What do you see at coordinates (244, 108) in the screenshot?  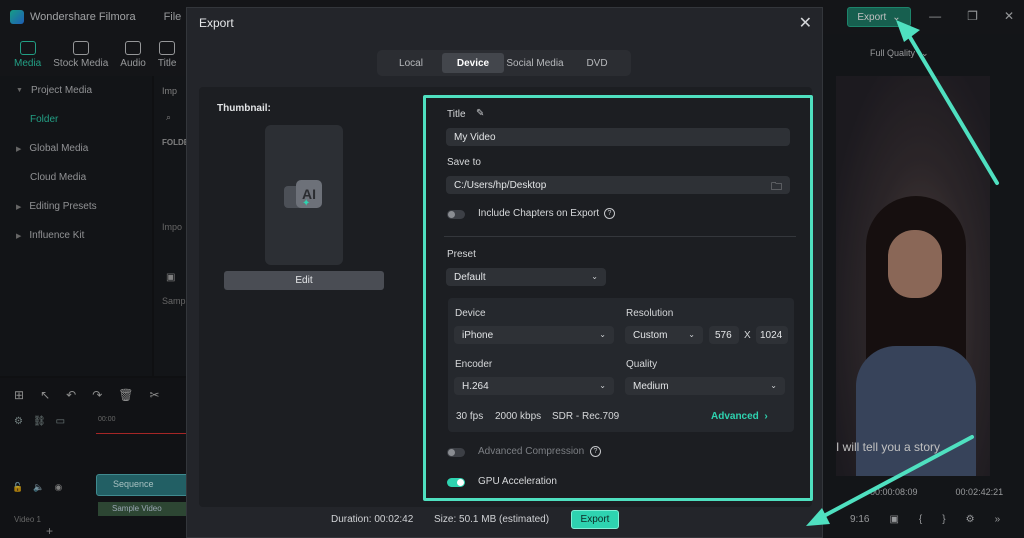 I see `thumbnail-label: Thumbnail:` at bounding box center [244, 108].